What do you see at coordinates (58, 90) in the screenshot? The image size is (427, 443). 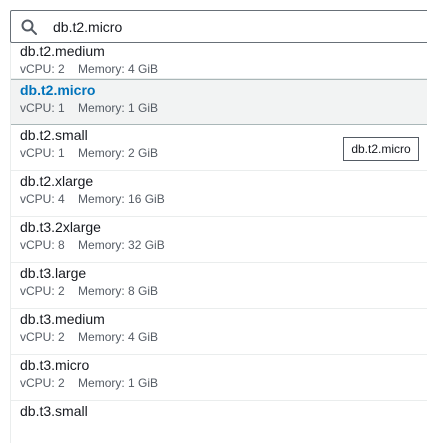 I see `option-name: db.t2.micro` at bounding box center [58, 90].